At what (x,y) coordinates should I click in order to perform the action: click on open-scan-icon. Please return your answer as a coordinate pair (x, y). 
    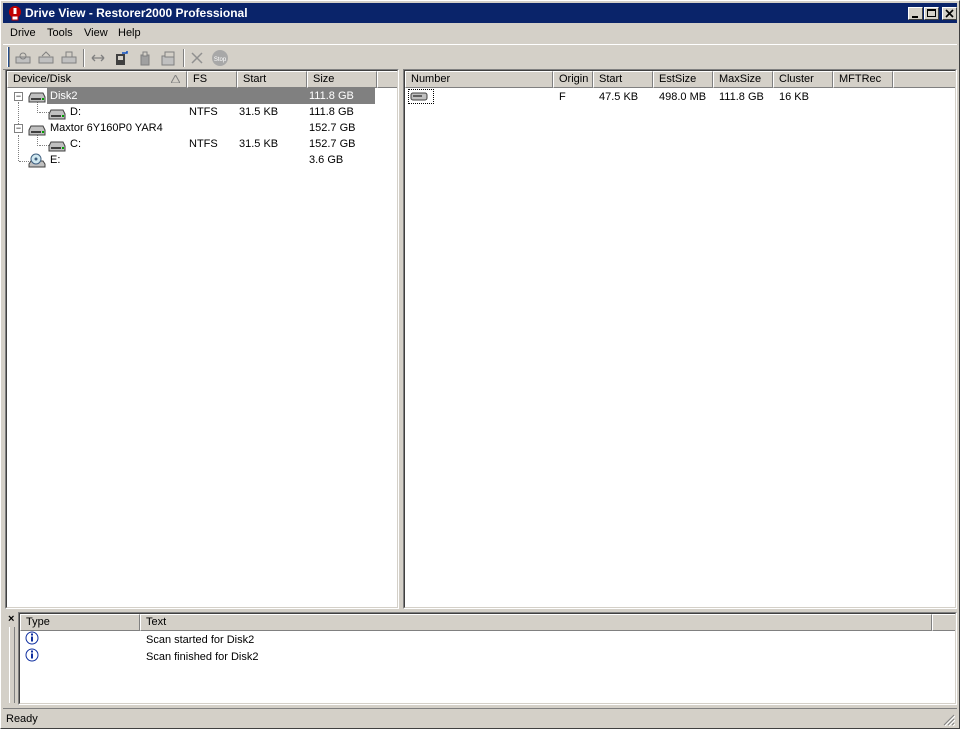
    Looking at the image, I should click on (46, 57).